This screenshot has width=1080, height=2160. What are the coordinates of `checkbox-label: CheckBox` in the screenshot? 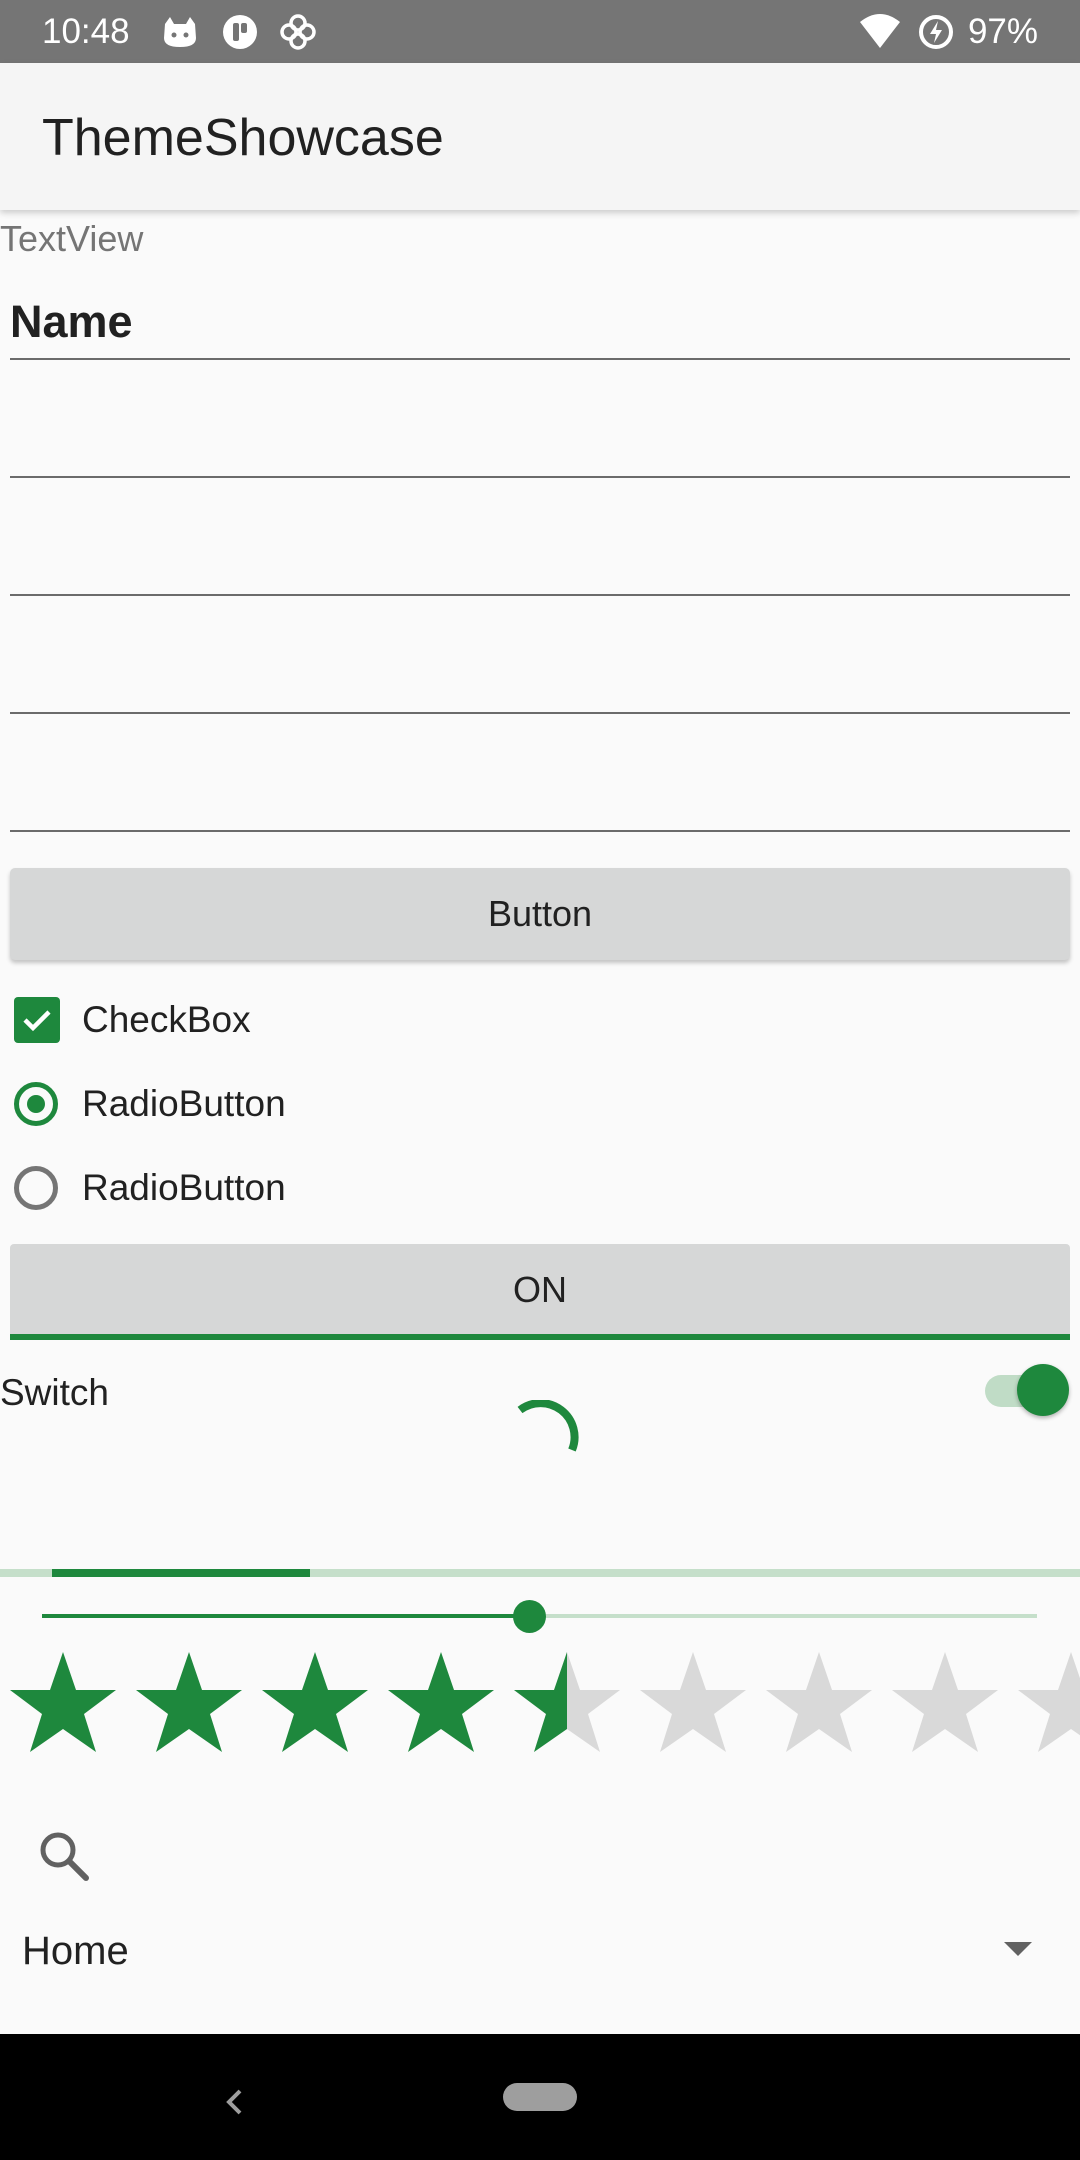 It's located at (166, 1019).